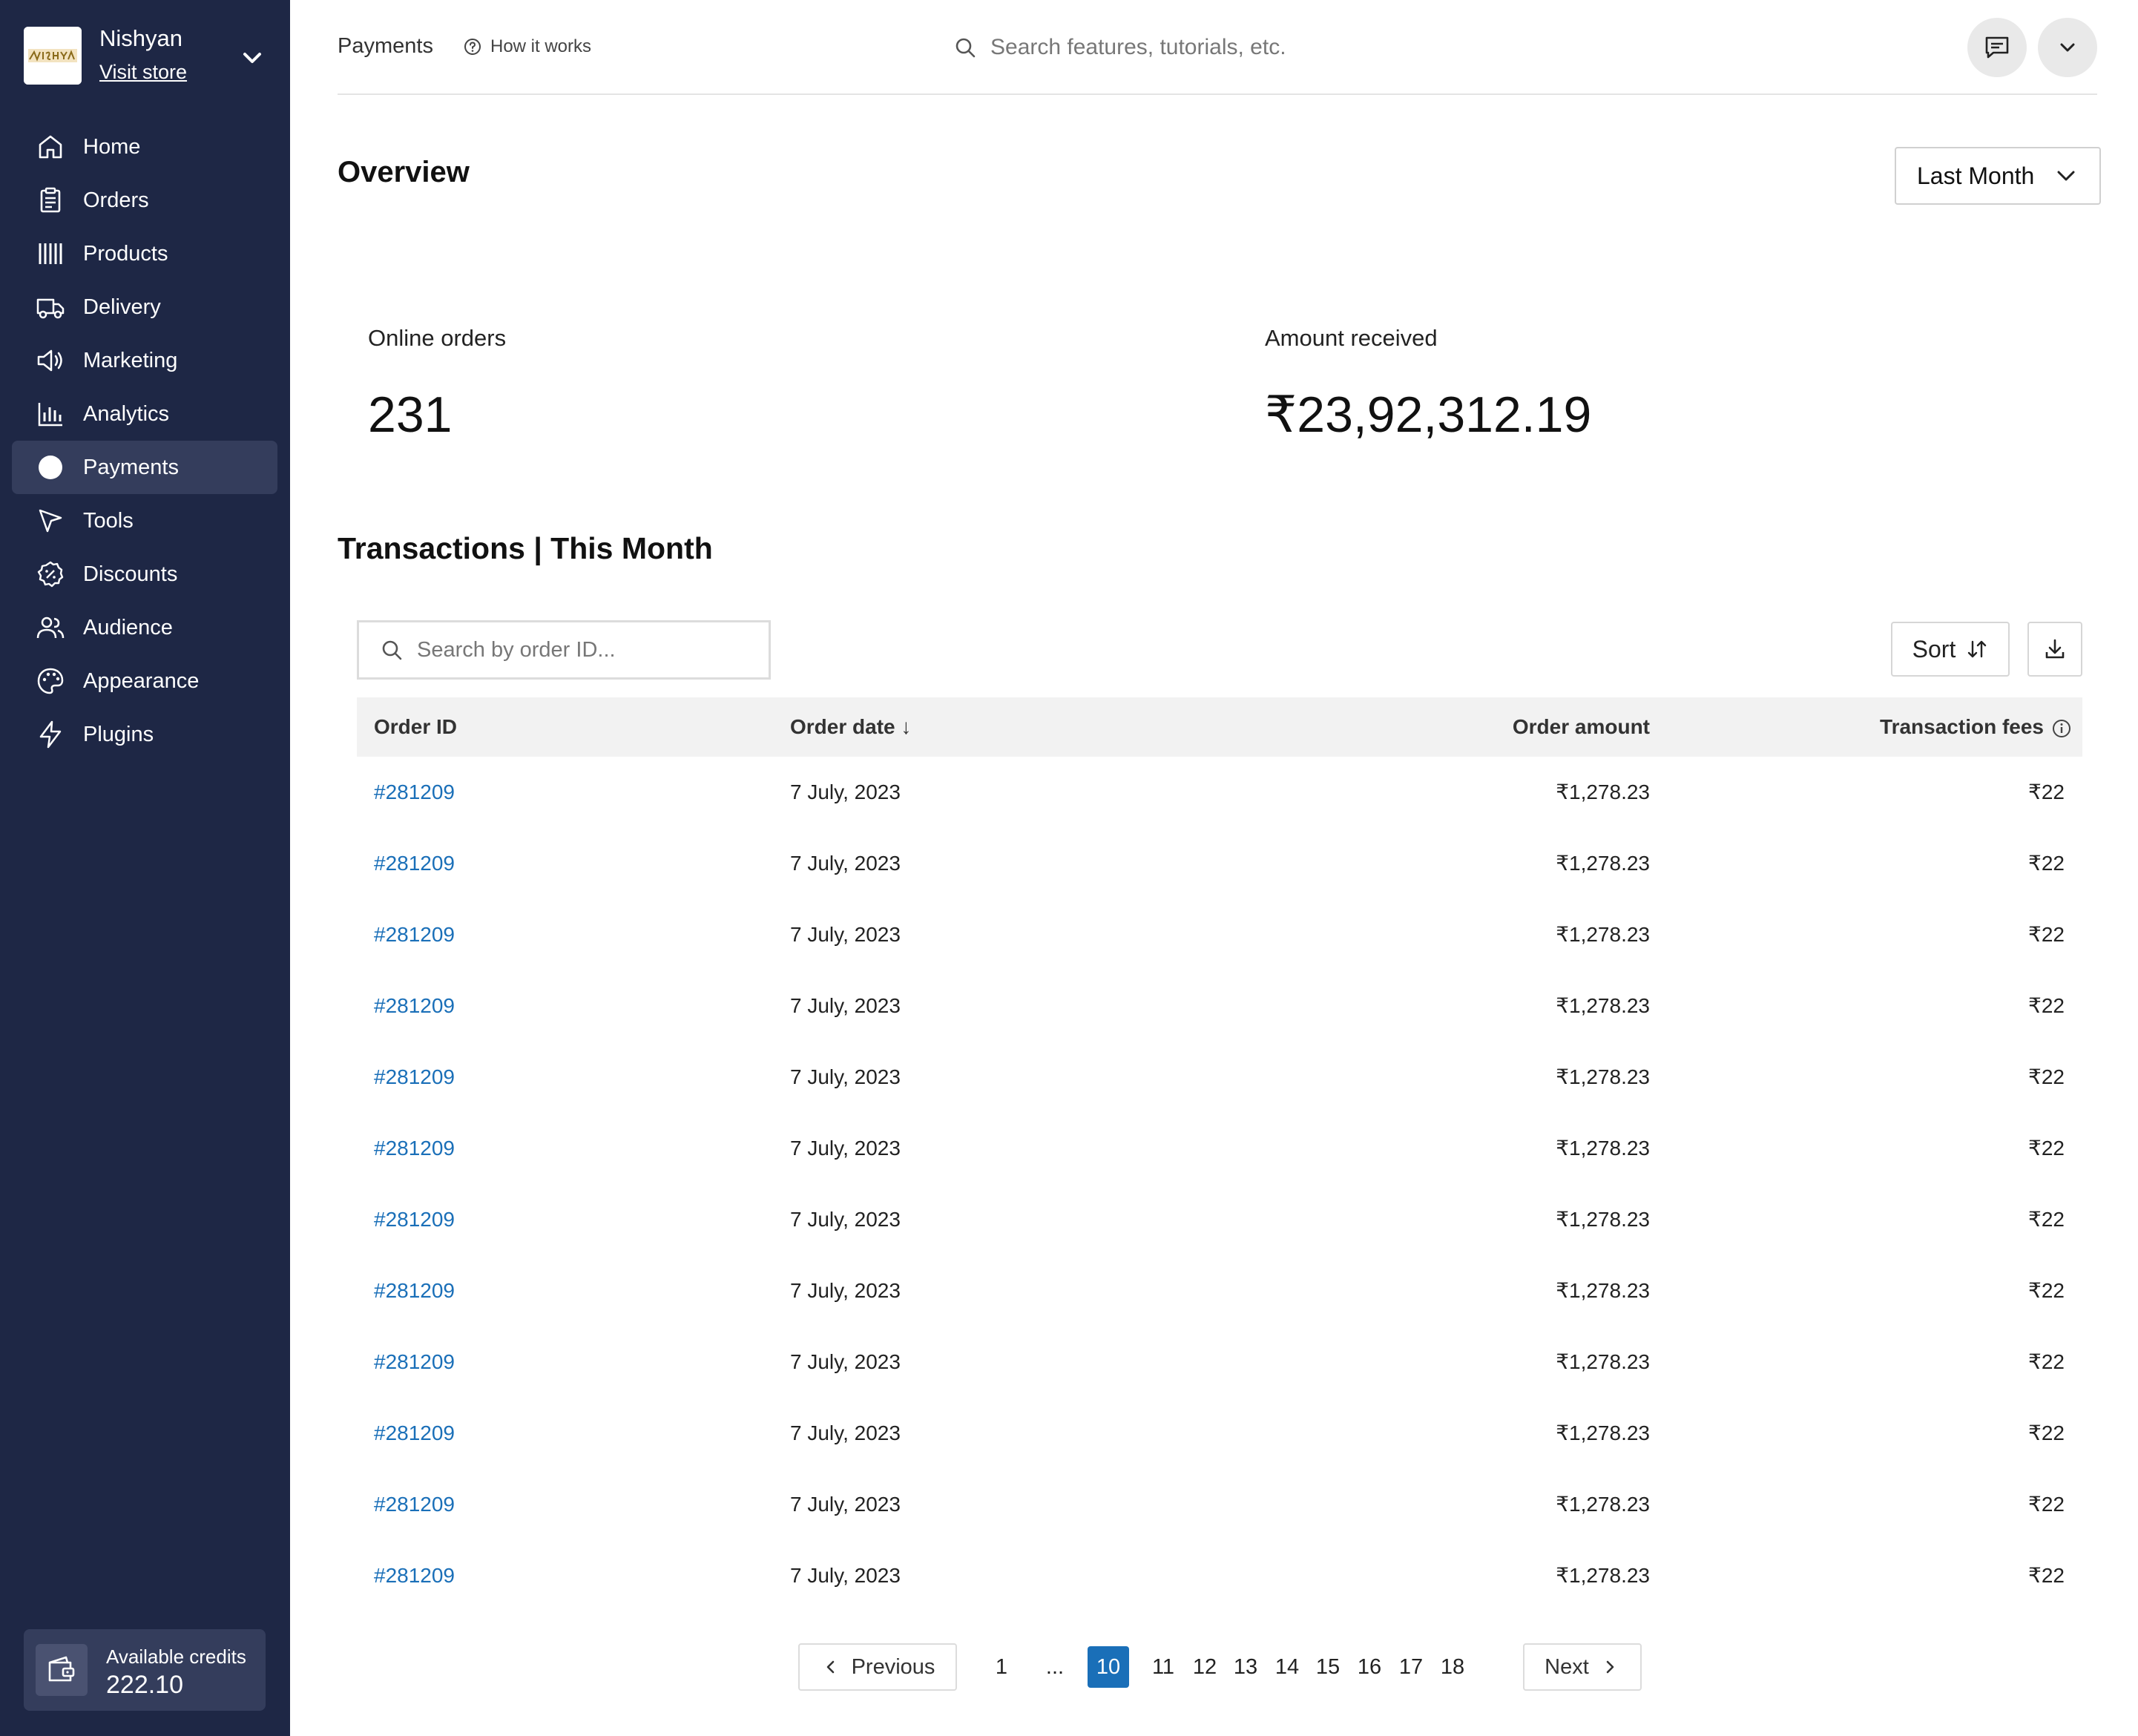 The image size is (2138, 1736). I want to click on sidebar-item-label: Marketing, so click(131, 360).